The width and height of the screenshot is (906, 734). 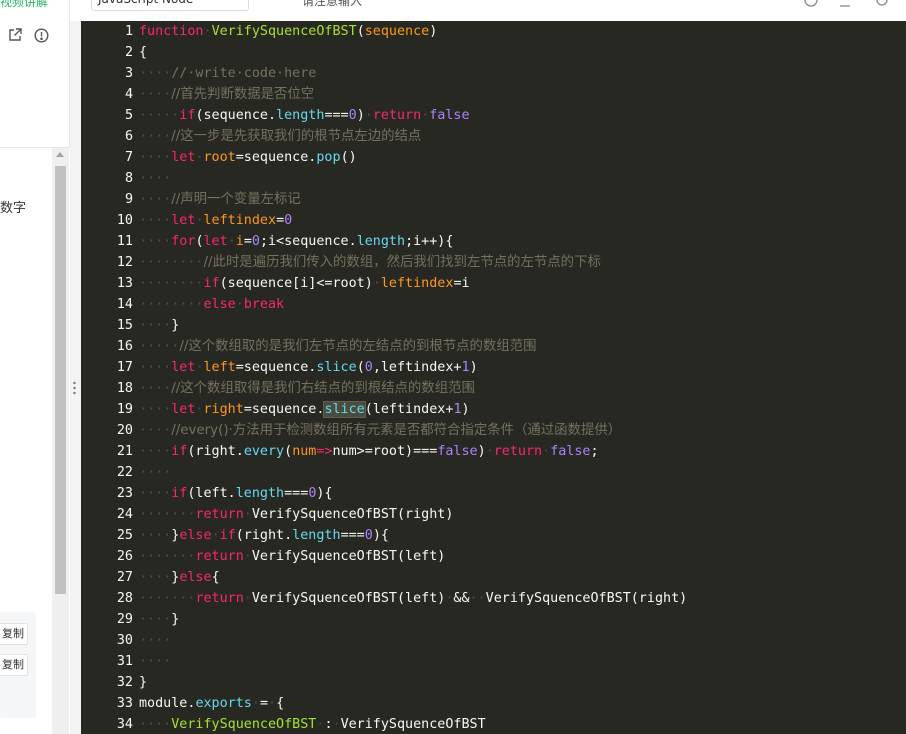 What do you see at coordinates (845, 3) in the screenshot?
I see `menu-icon` at bounding box center [845, 3].